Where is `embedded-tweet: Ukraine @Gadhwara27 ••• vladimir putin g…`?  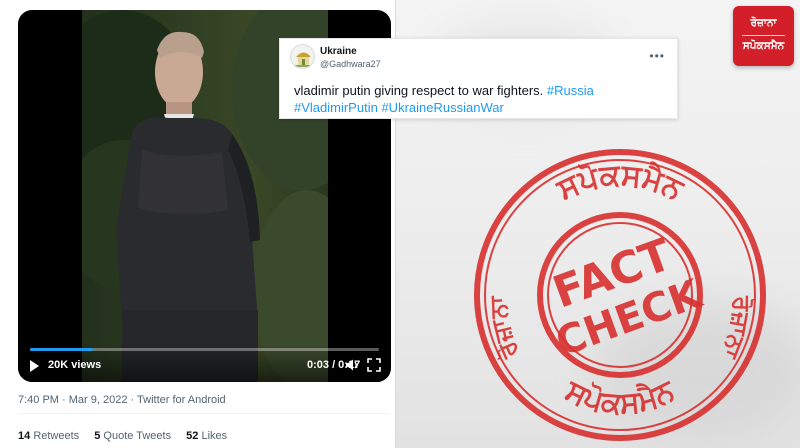 embedded-tweet: Ukraine @Gadhwara27 ••• vladimir putin g… is located at coordinates (478, 78).